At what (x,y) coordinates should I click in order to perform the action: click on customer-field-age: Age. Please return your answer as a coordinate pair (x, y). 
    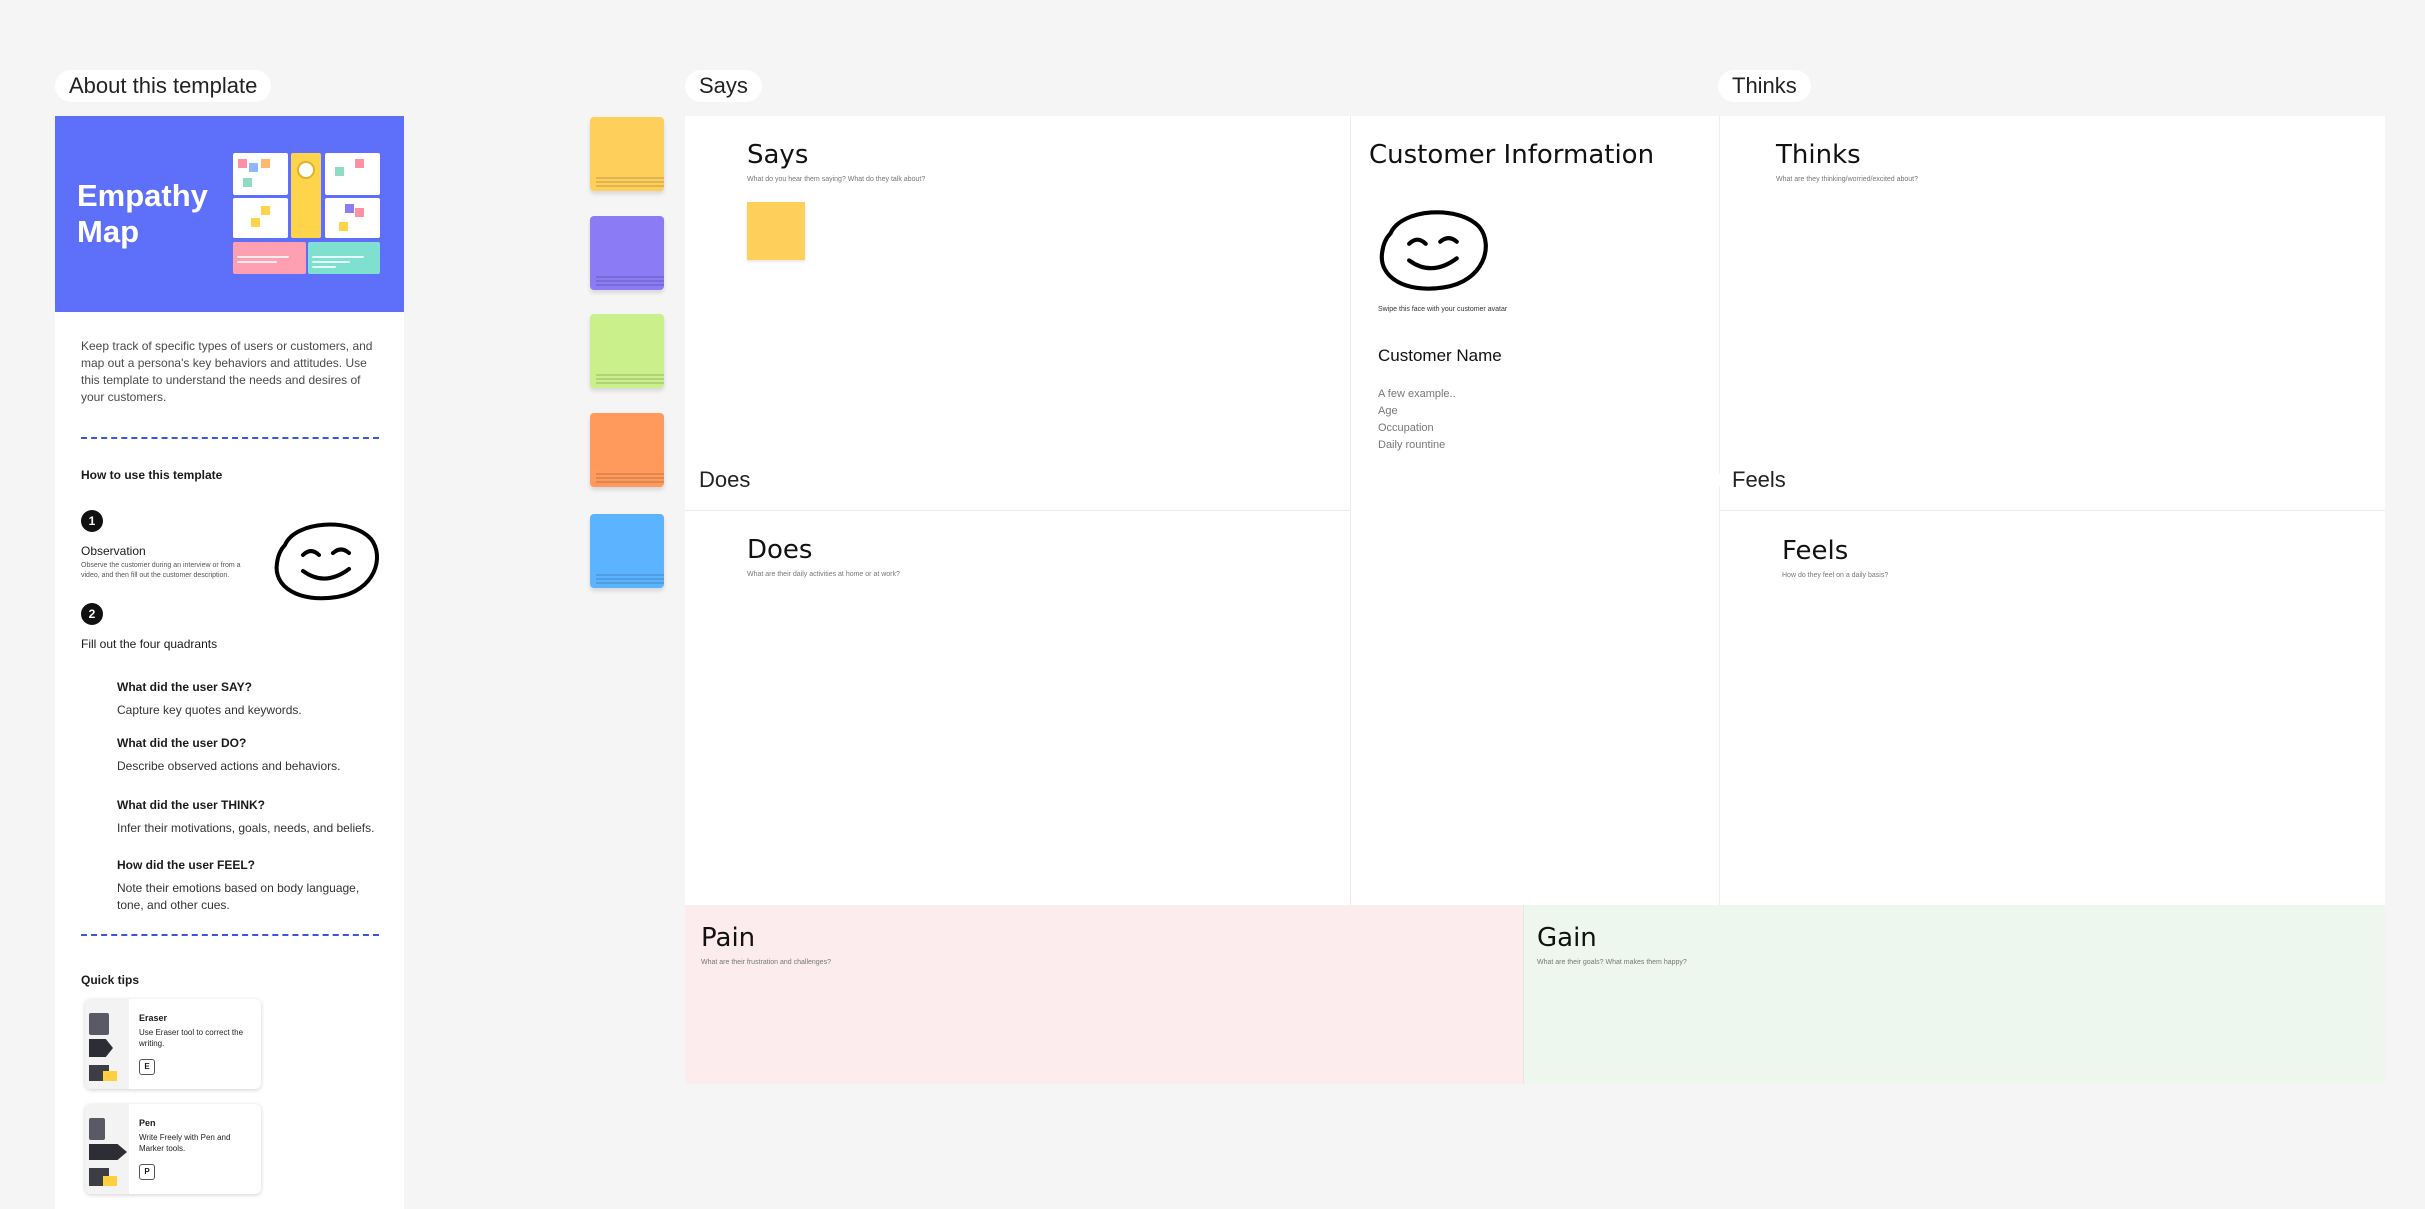
    Looking at the image, I should click on (1388, 411).